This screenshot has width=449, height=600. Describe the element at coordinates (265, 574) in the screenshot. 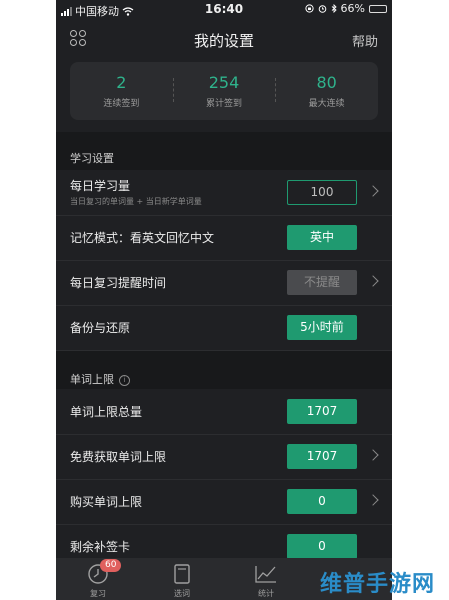

I see `chart-icon` at that location.